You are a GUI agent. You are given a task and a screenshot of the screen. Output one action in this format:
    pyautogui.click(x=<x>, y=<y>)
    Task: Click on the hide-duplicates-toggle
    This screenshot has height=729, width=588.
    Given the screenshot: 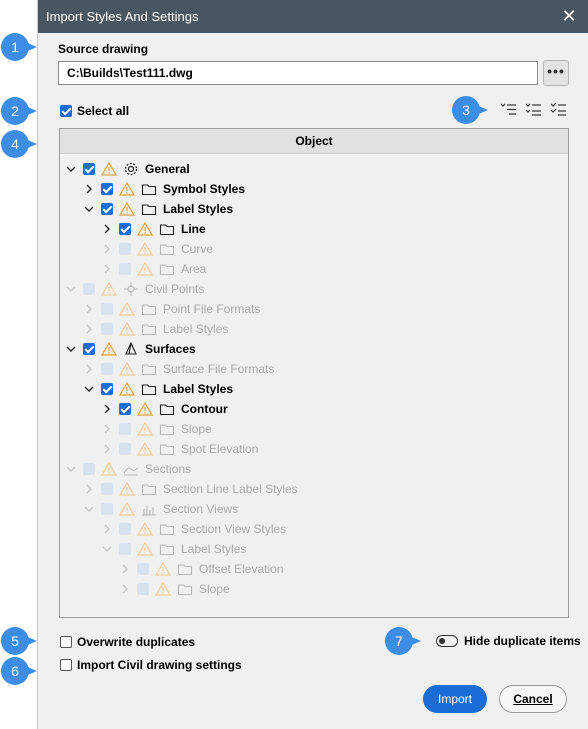 What is the action you would take?
    pyautogui.click(x=447, y=641)
    